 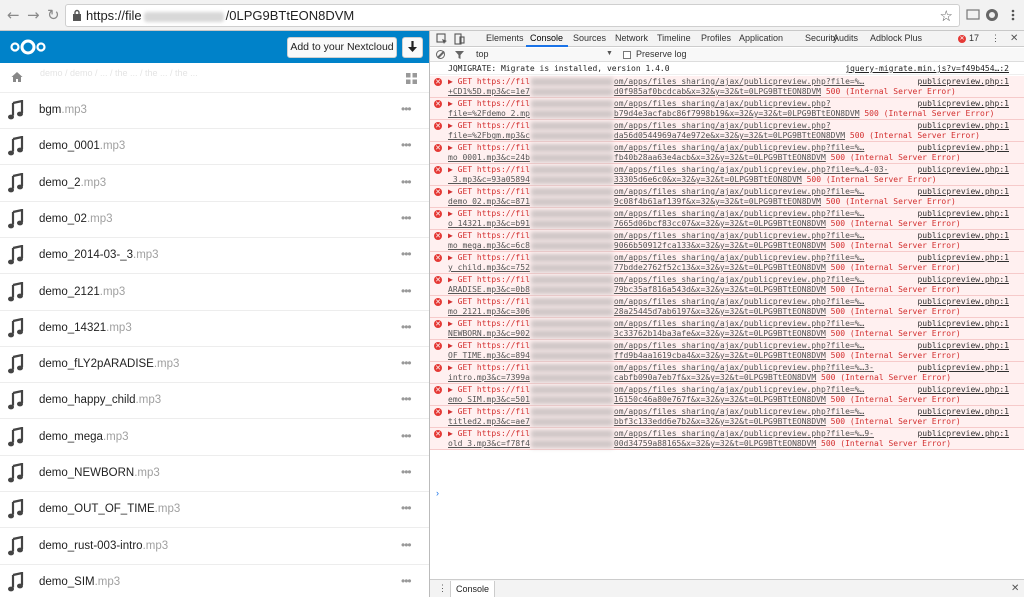 What do you see at coordinates (214, 329) in the screenshot?
I see `file-row: demo_14321.mp3 •••` at bounding box center [214, 329].